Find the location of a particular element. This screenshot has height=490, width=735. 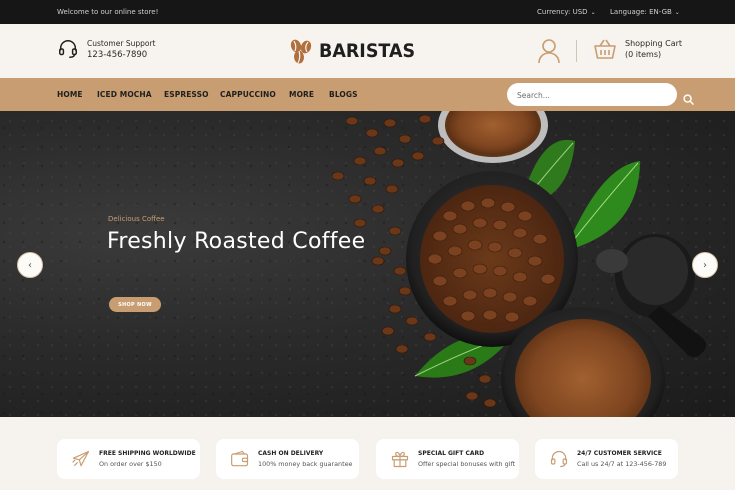

language-selector: Language: EN-GB ⌄ is located at coordinates (645, 12).